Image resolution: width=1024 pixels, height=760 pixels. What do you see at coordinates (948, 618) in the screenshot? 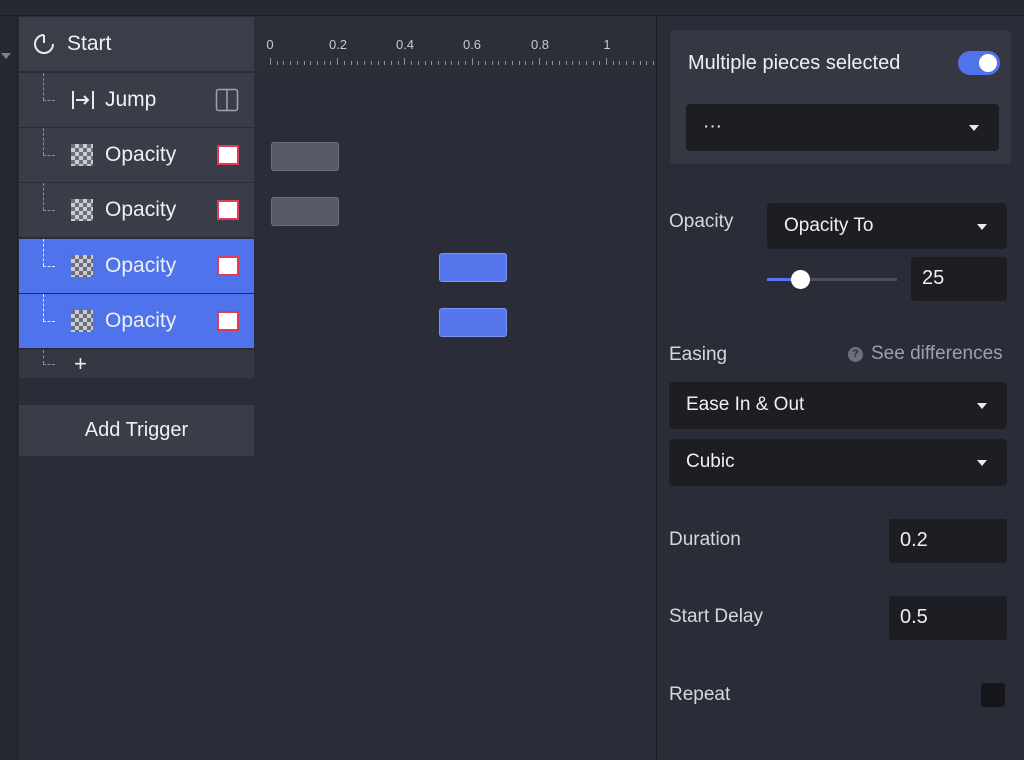
I see `start-delay-input: 0.5` at bounding box center [948, 618].